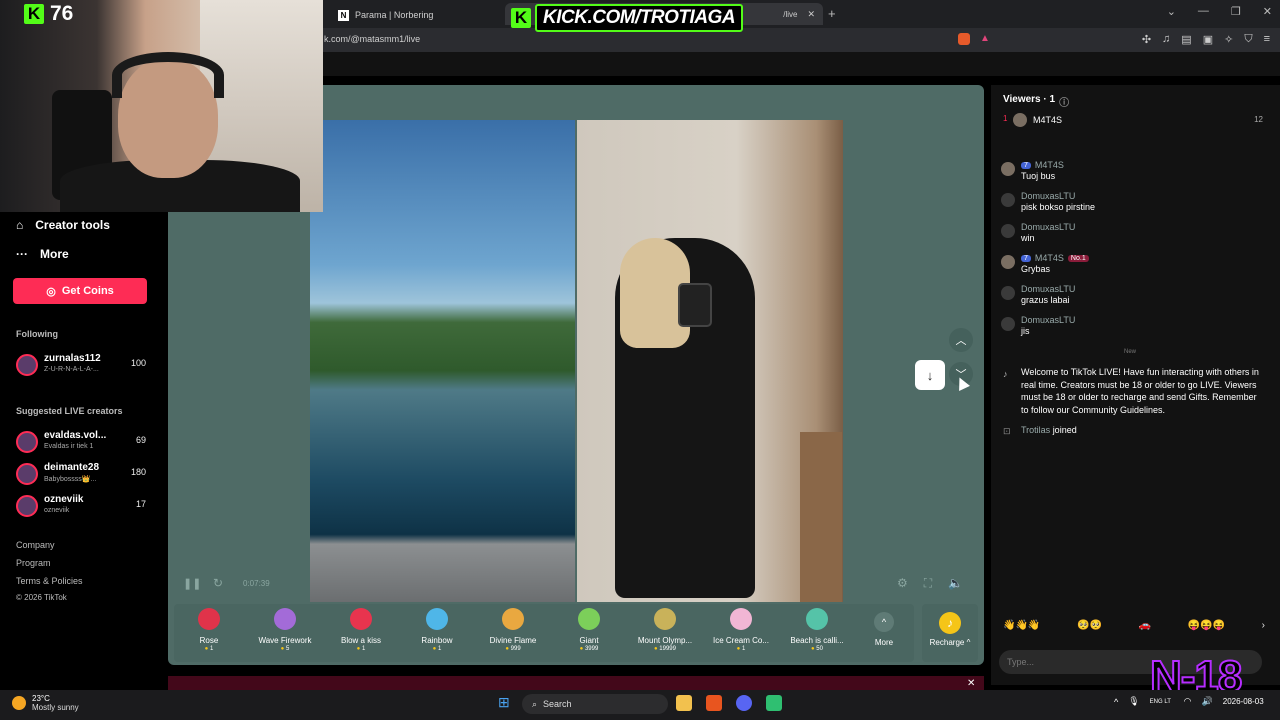 The height and width of the screenshot is (720, 1280). I want to click on top-viewer-row: 1 M4T4S 12, so click(1133, 121).